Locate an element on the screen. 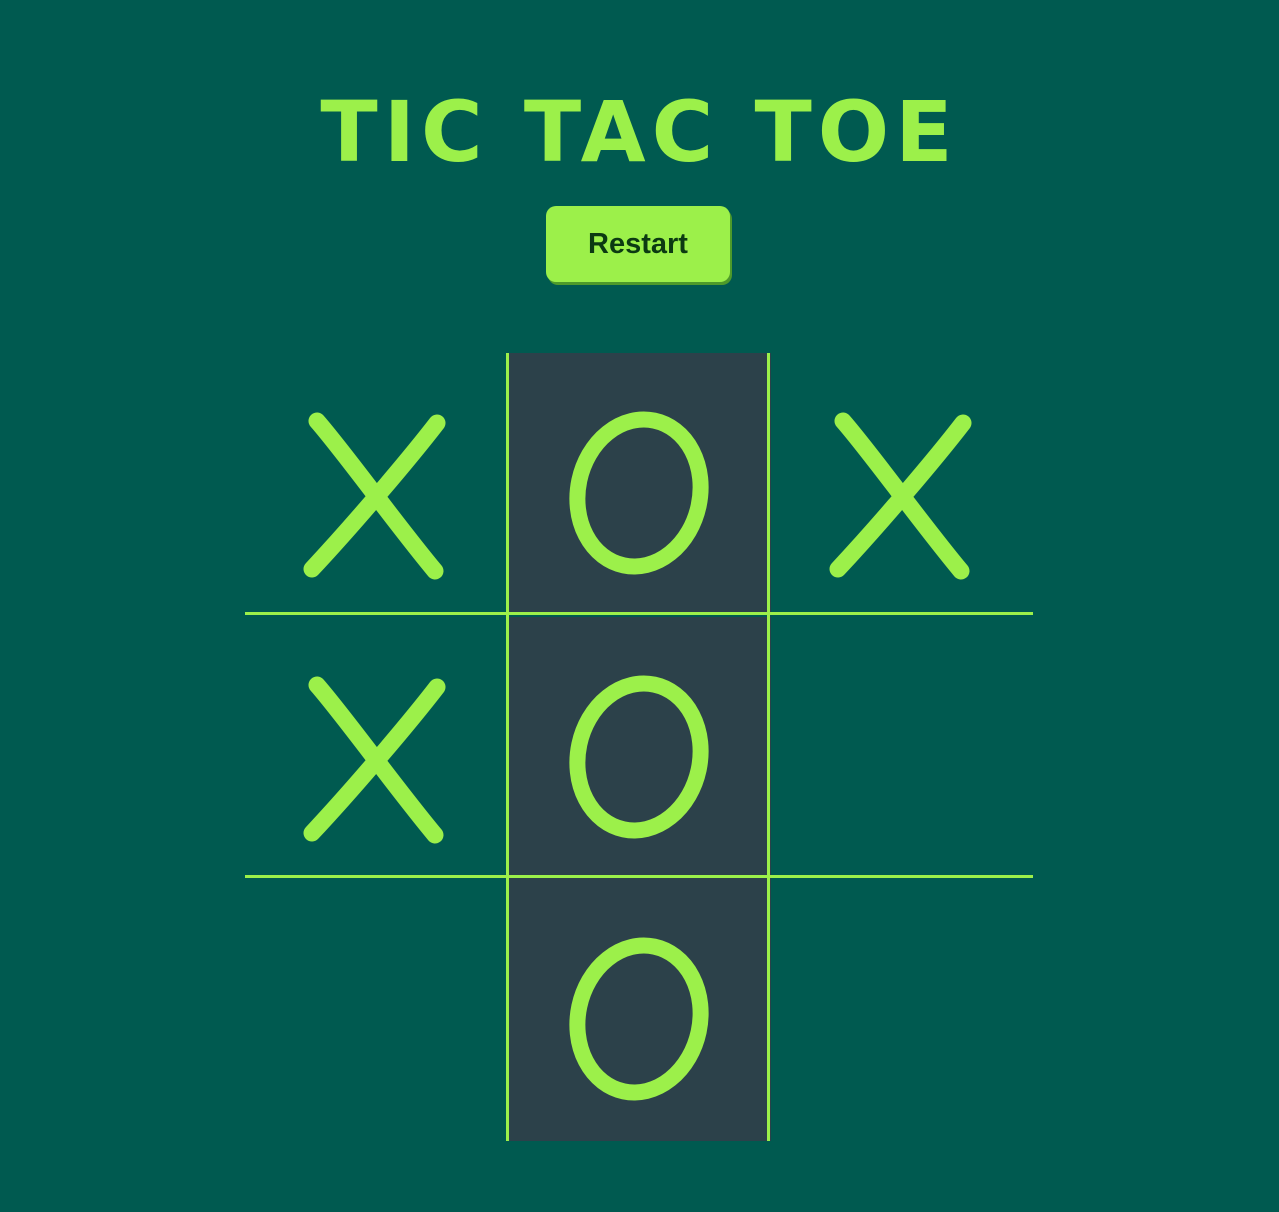 This screenshot has height=1212, width=1279. board-cell-1-1: X is located at coordinates (376, 484).